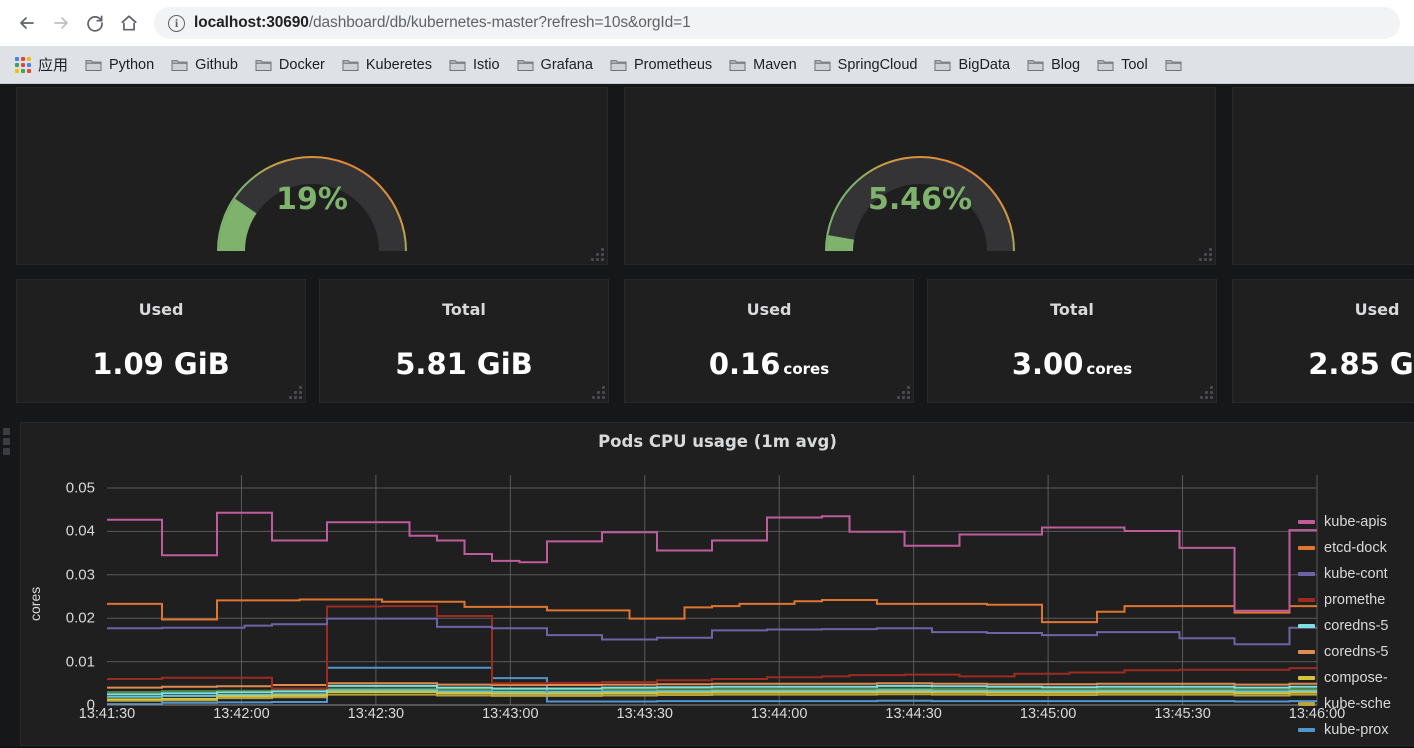 The width and height of the screenshot is (1414, 748). What do you see at coordinates (877, 64) in the screenshot?
I see `bookmark-label: SpringCloud` at bounding box center [877, 64].